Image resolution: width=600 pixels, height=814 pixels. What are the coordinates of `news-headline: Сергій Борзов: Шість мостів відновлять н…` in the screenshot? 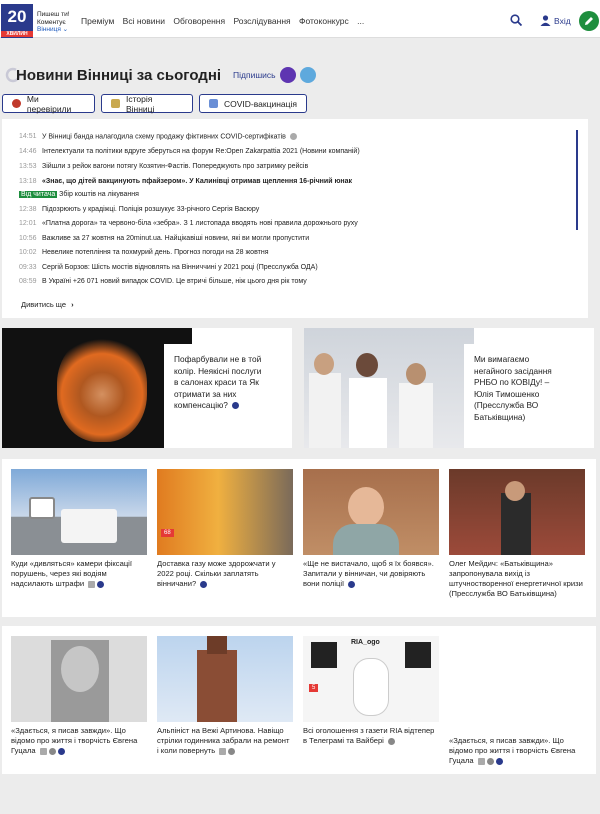 It's located at (180, 267).